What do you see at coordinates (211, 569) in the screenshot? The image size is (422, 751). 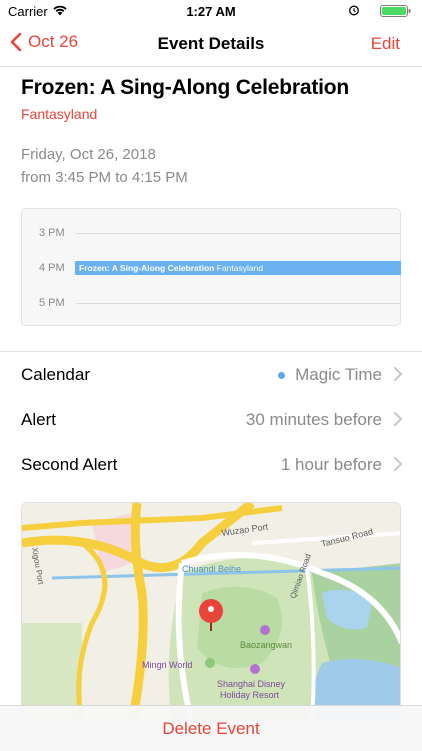 I see `map-label: Chuandi Beihe` at bounding box center [211, 569].